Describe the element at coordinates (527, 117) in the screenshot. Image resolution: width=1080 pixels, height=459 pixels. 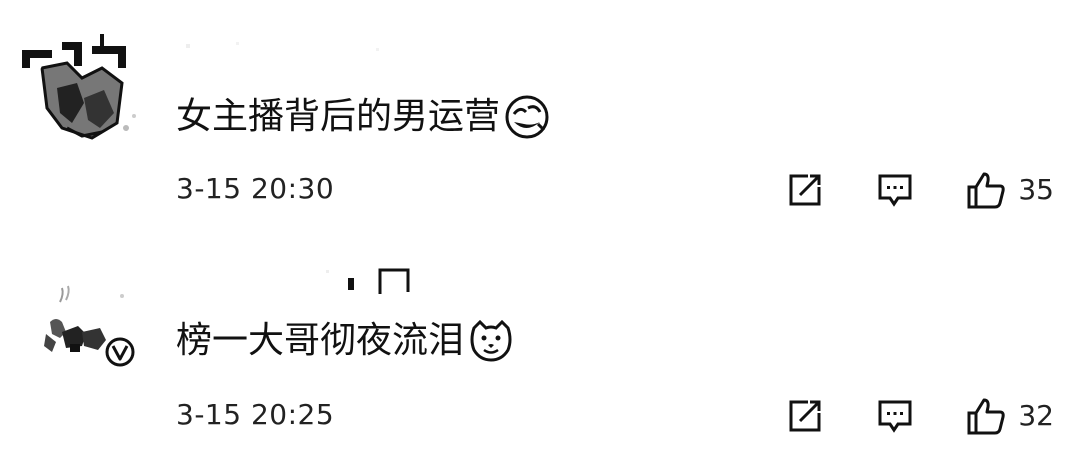
I see `laughing-face-icon` at that location.